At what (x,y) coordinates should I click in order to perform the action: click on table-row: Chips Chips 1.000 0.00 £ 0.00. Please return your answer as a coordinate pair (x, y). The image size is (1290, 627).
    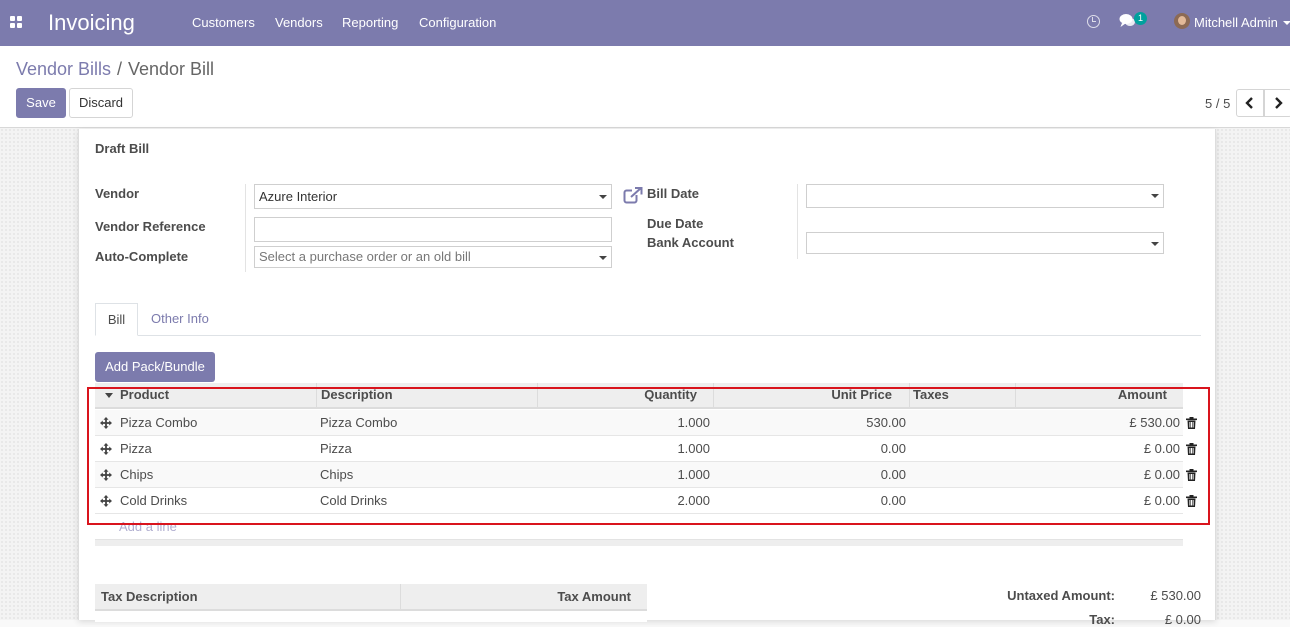
    Looking at the image, I should click on (646, 475).